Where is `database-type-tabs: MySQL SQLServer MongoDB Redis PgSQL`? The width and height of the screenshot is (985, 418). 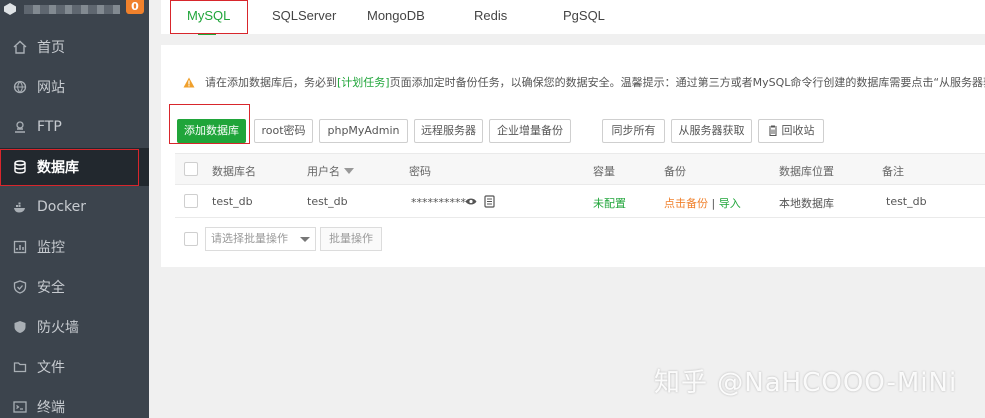 database-type-tabs: MySQL SQLServer MongoDB Redis PgSQL is located at coordinates (573, 17).